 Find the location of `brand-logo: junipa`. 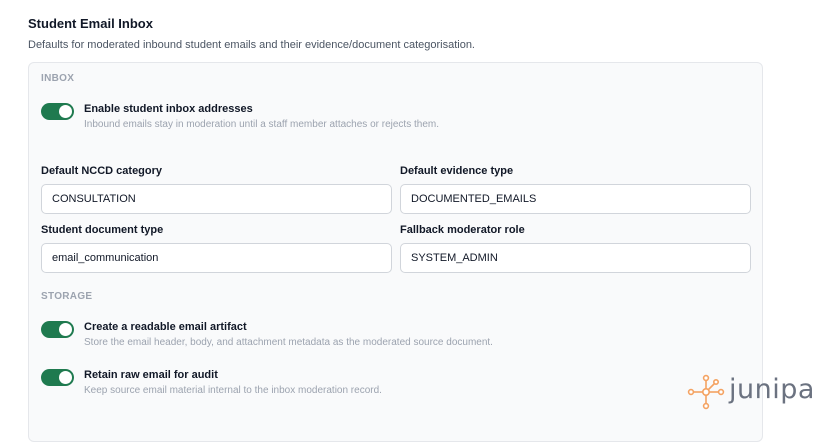

brand-logo: junipa is located at coordinates (750, 392).